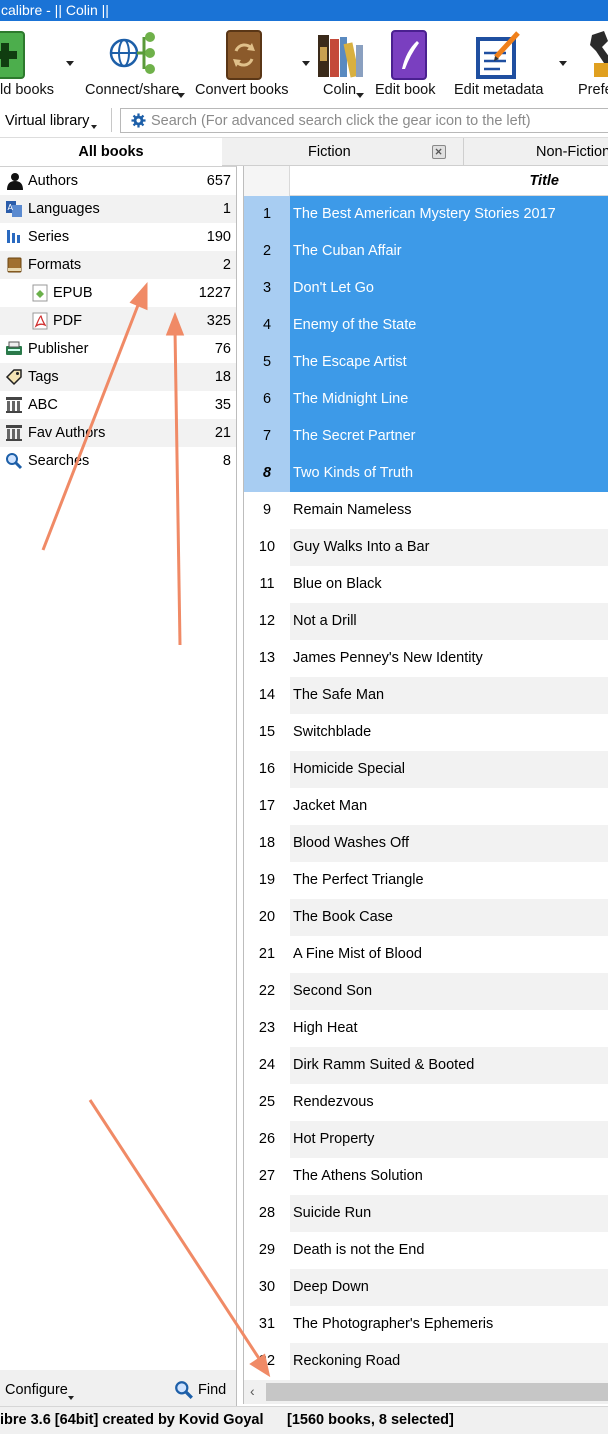  Describe the element at coordinates (267, 473) in the screenshot. I see `row-number: 8` at that location.